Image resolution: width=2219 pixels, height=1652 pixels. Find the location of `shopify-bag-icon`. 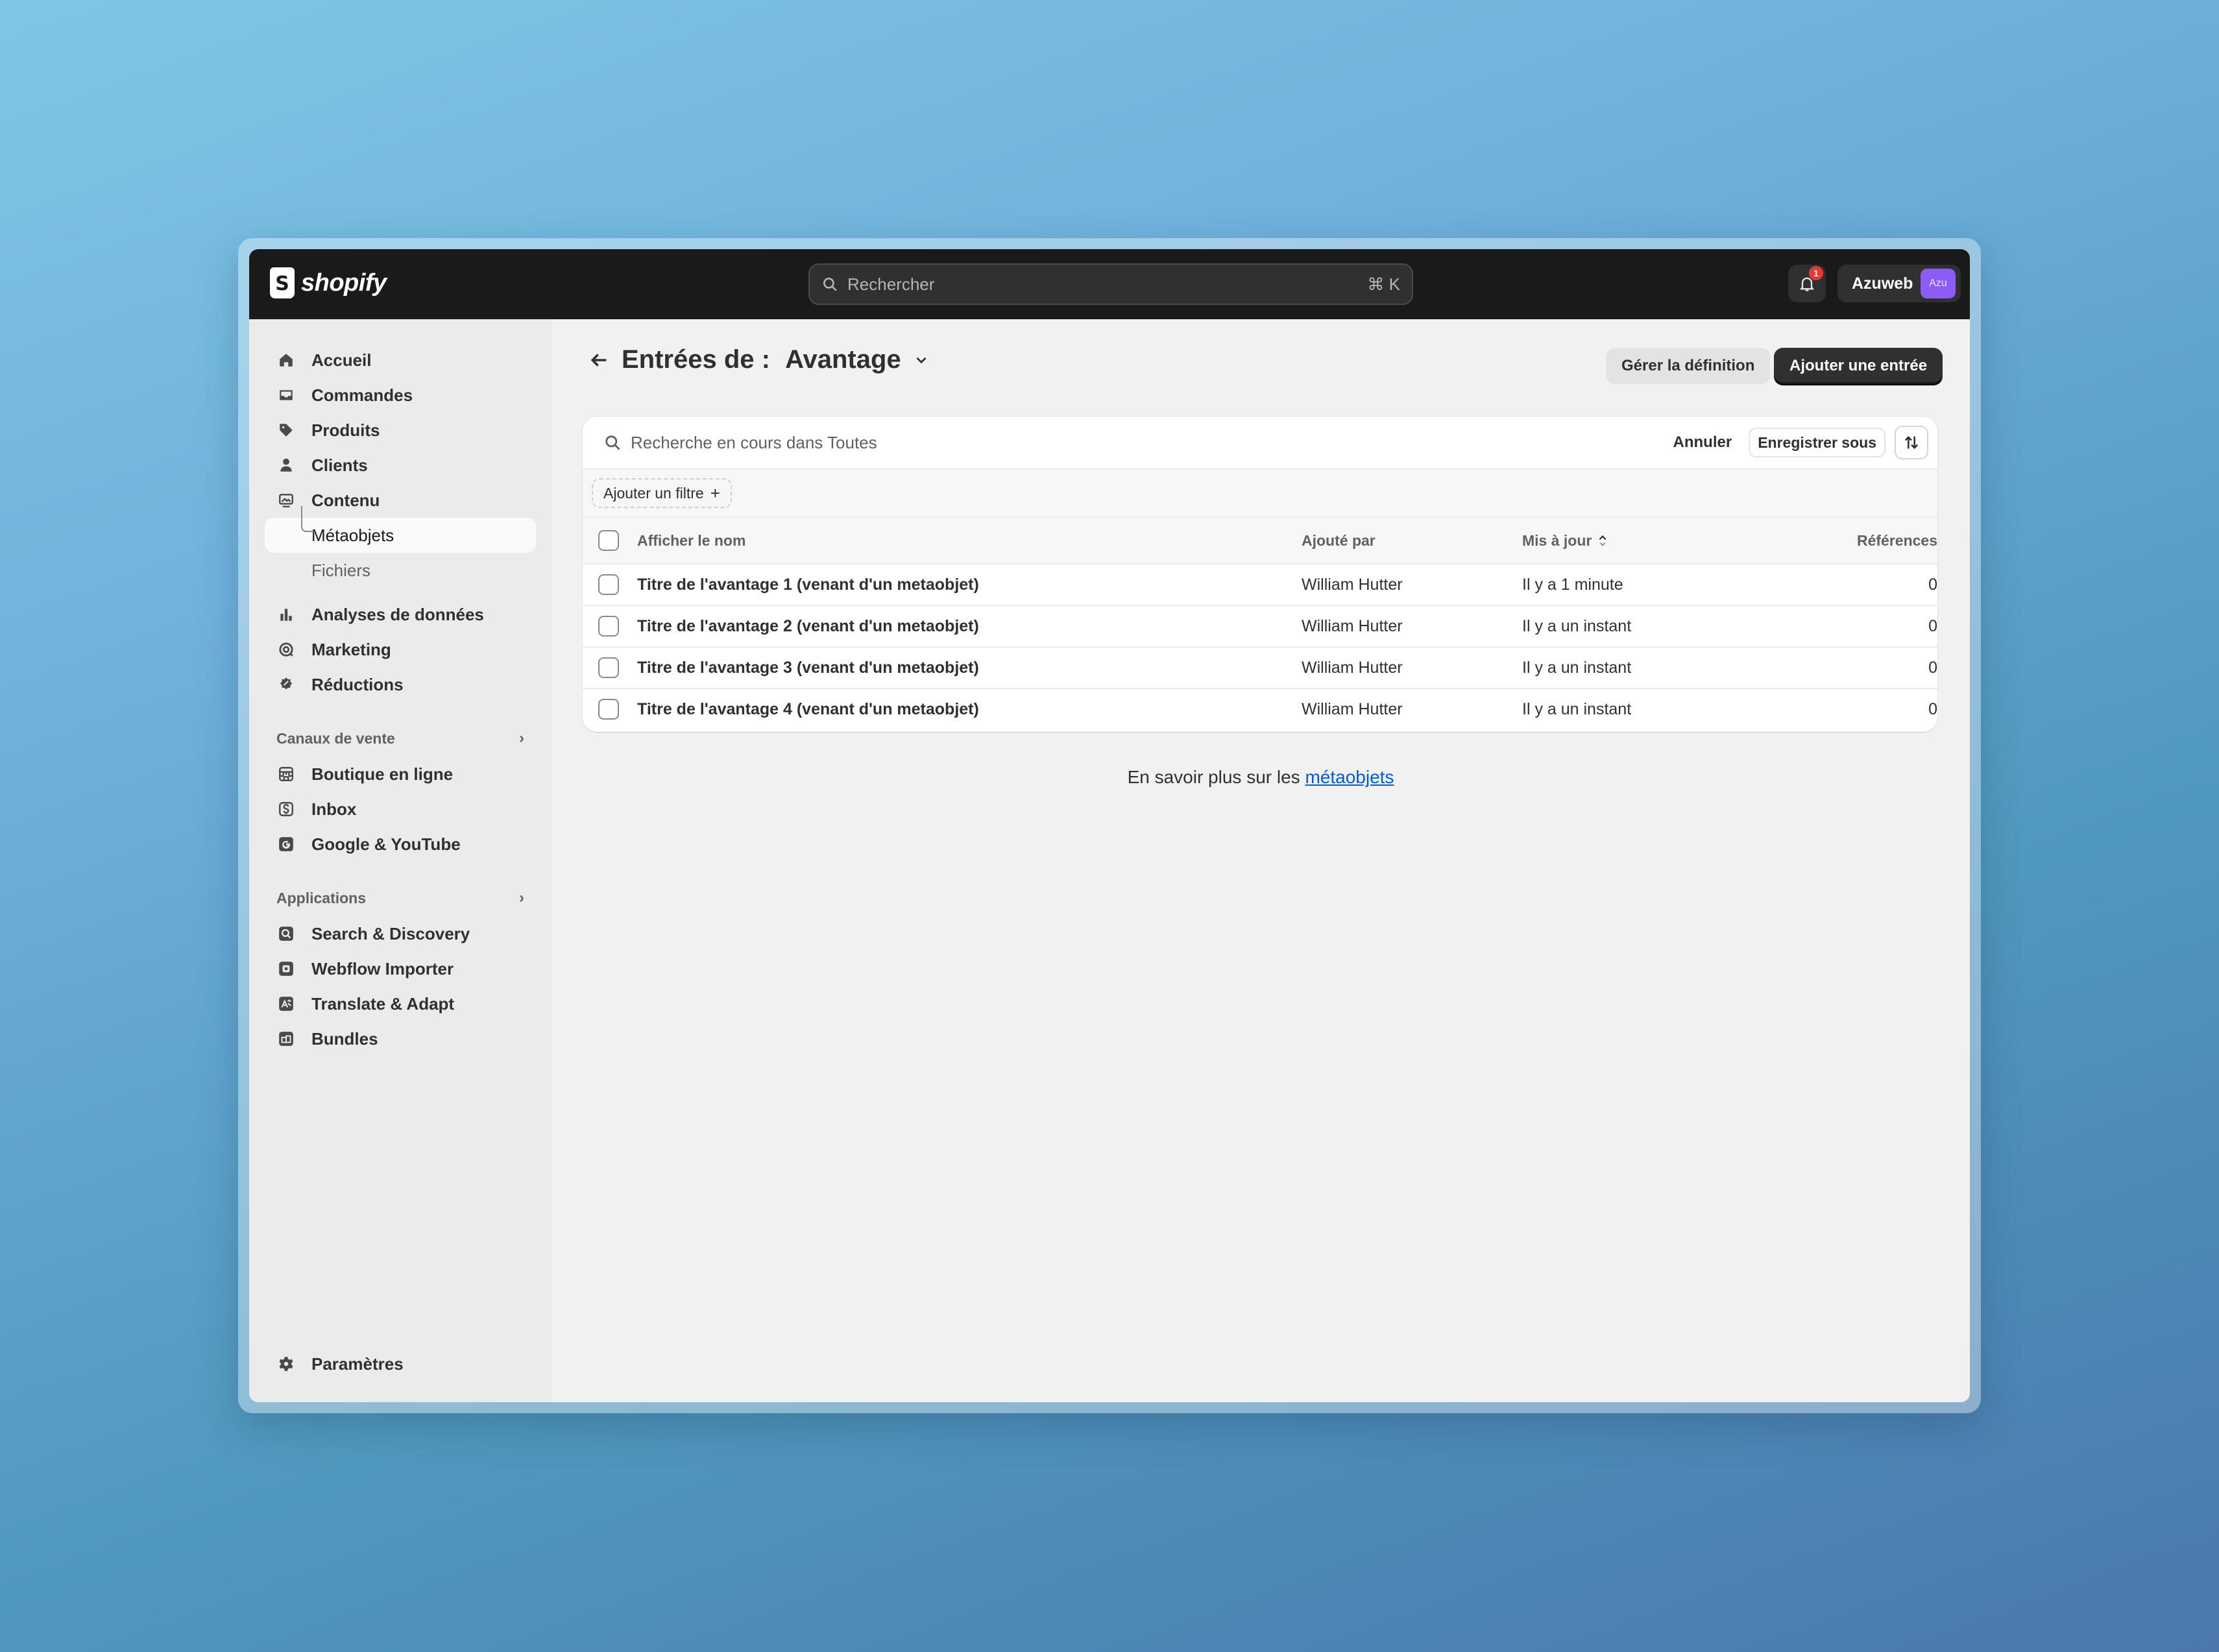

shopify-bag-icon is located at coordinates (282, 282).